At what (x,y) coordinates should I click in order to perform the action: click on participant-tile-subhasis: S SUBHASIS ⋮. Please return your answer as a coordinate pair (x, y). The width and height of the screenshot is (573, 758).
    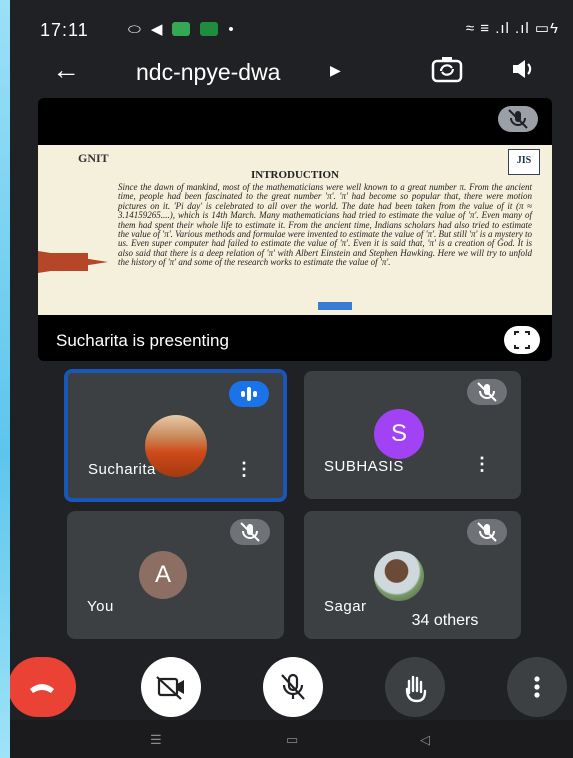
    Looking at the image, I should click on (412, 435).